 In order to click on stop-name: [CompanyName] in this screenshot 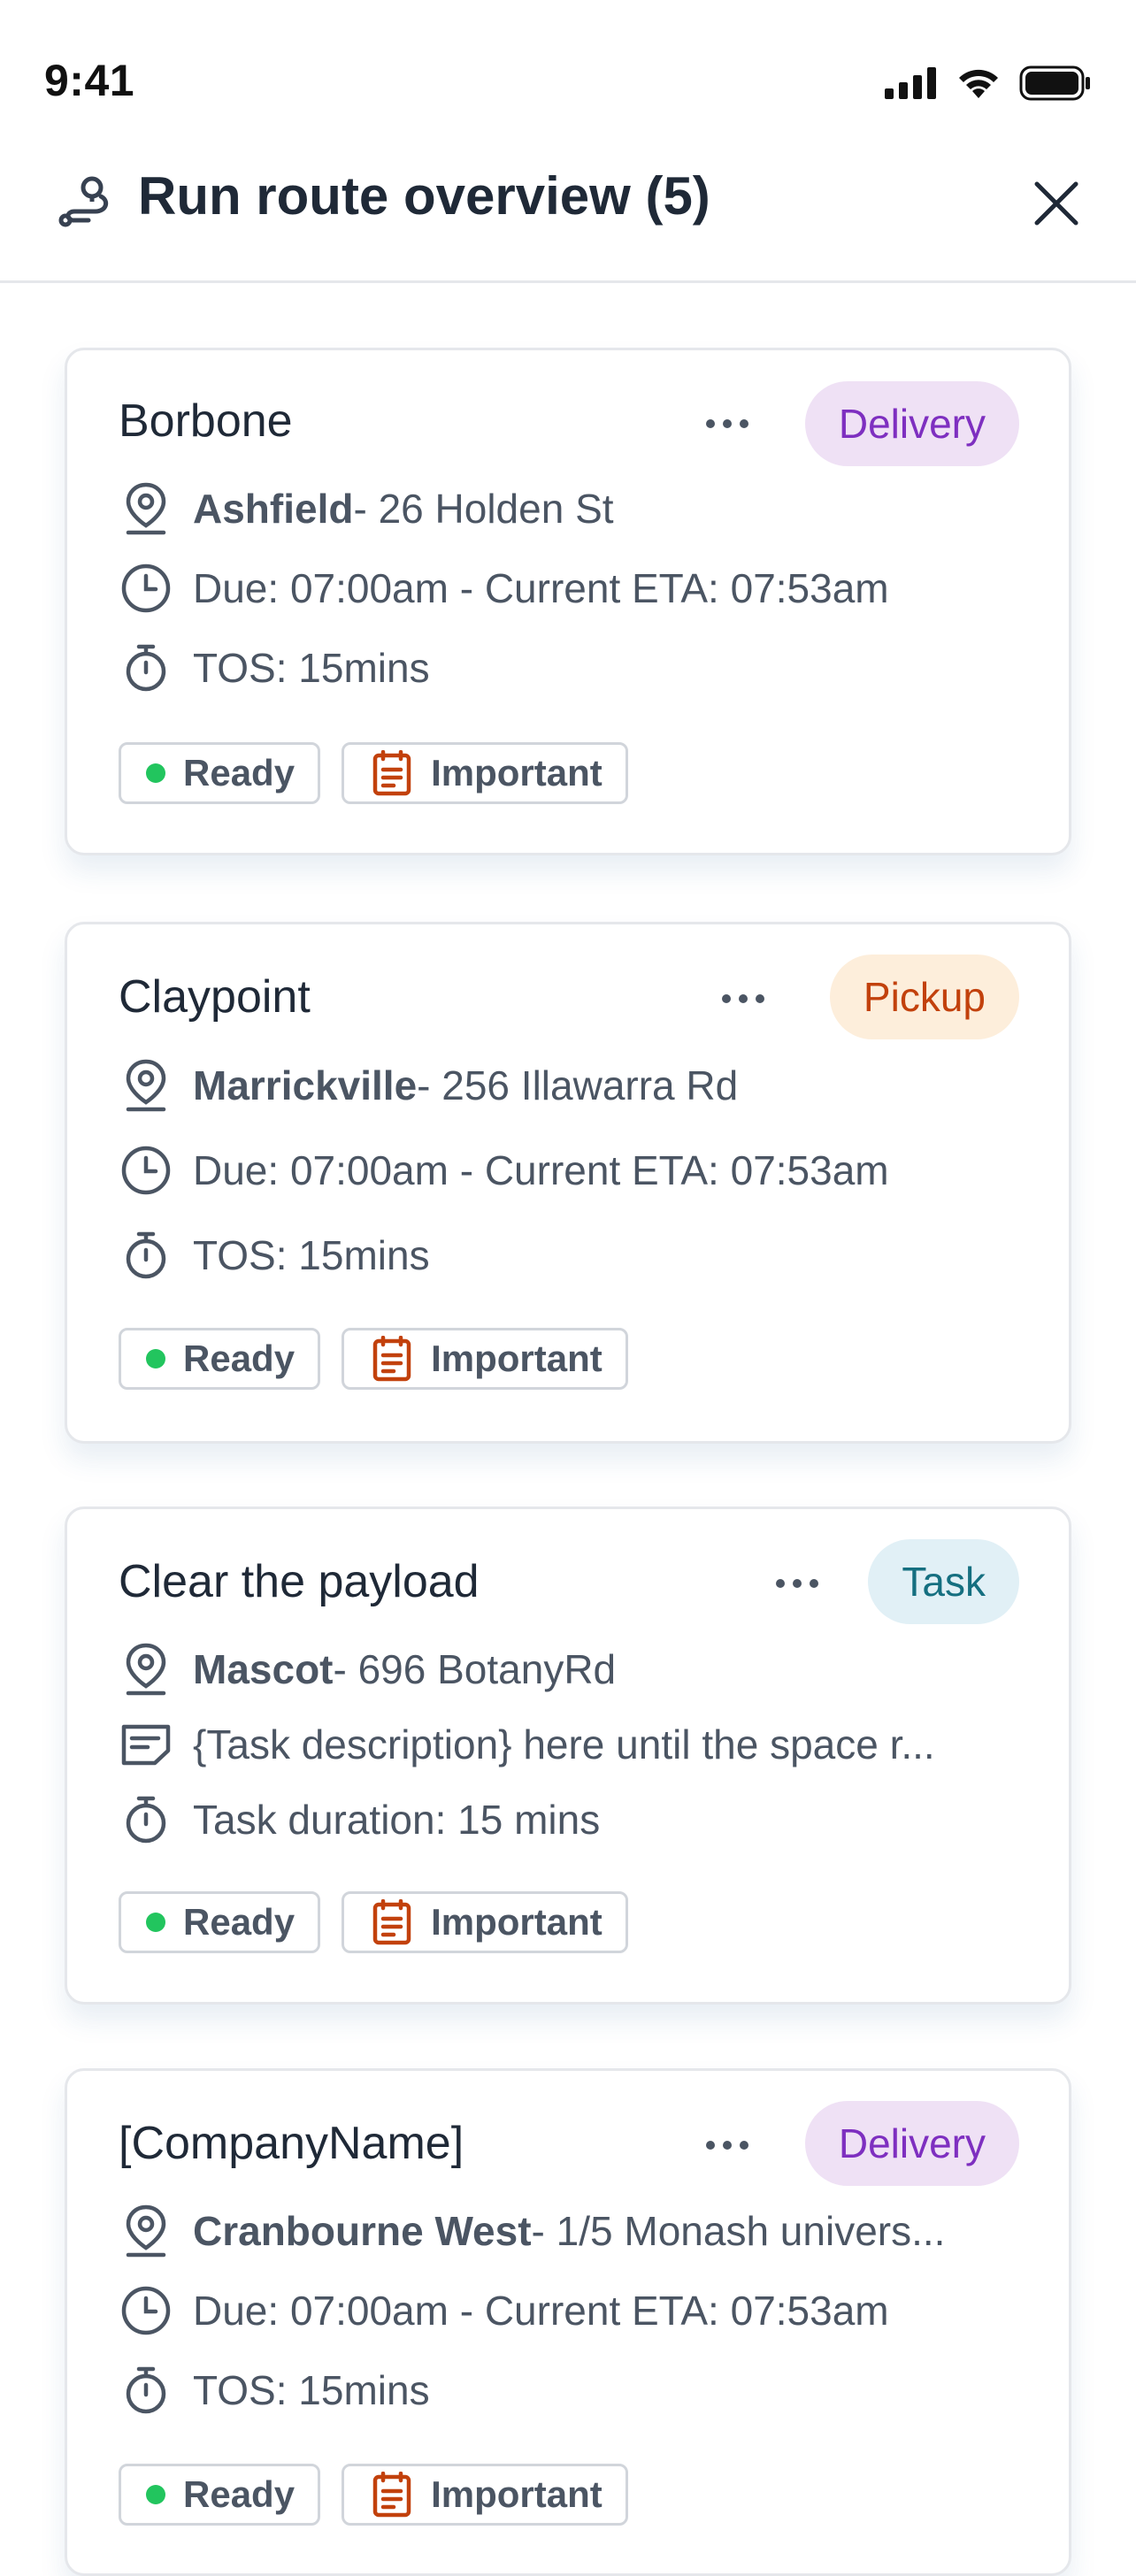, I will do `click(291, 2143)`.